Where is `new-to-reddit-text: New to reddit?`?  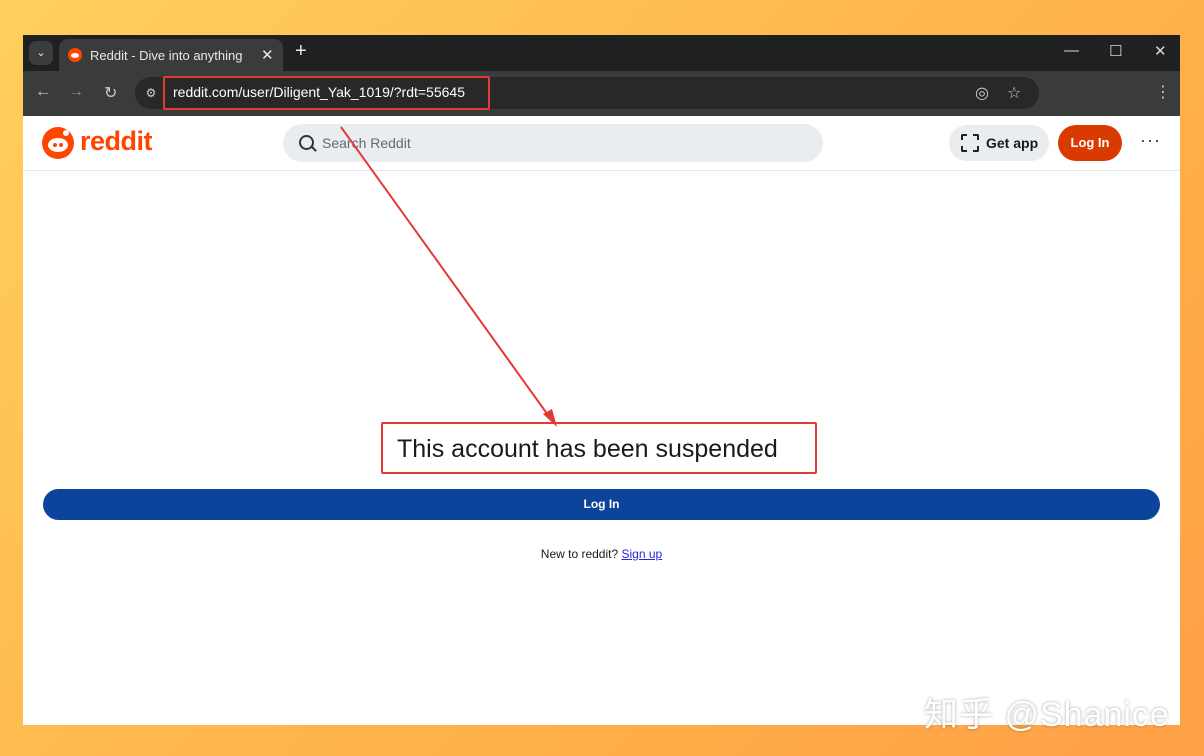
new-to-reddit-text: New to reddit? is located at coordinates (581, 554).